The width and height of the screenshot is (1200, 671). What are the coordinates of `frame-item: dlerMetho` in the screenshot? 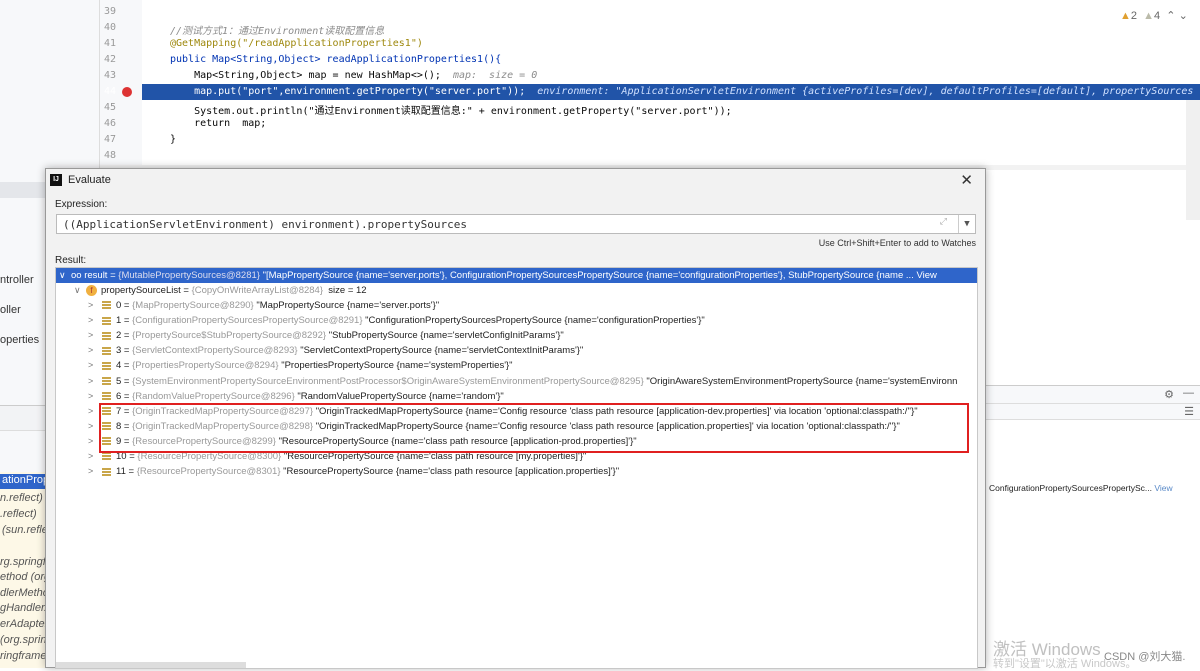 It's located at (24, 593).